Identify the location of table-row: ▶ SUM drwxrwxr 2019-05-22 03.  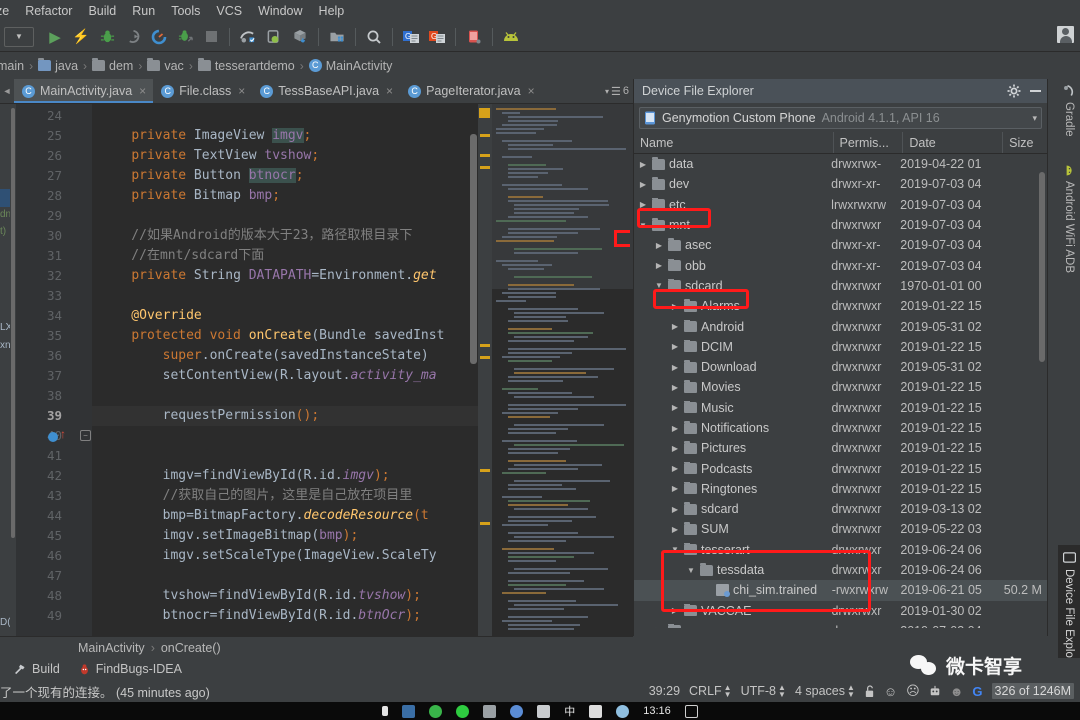
(840, 529).